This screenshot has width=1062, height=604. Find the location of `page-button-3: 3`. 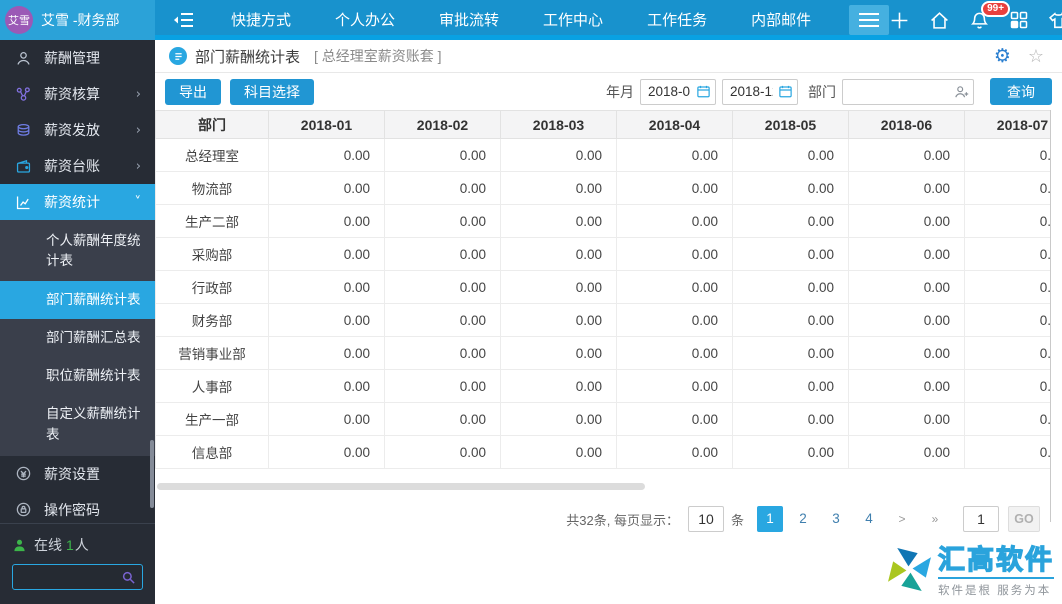

page-button-3: 3 is located at coordinates (836, 519).